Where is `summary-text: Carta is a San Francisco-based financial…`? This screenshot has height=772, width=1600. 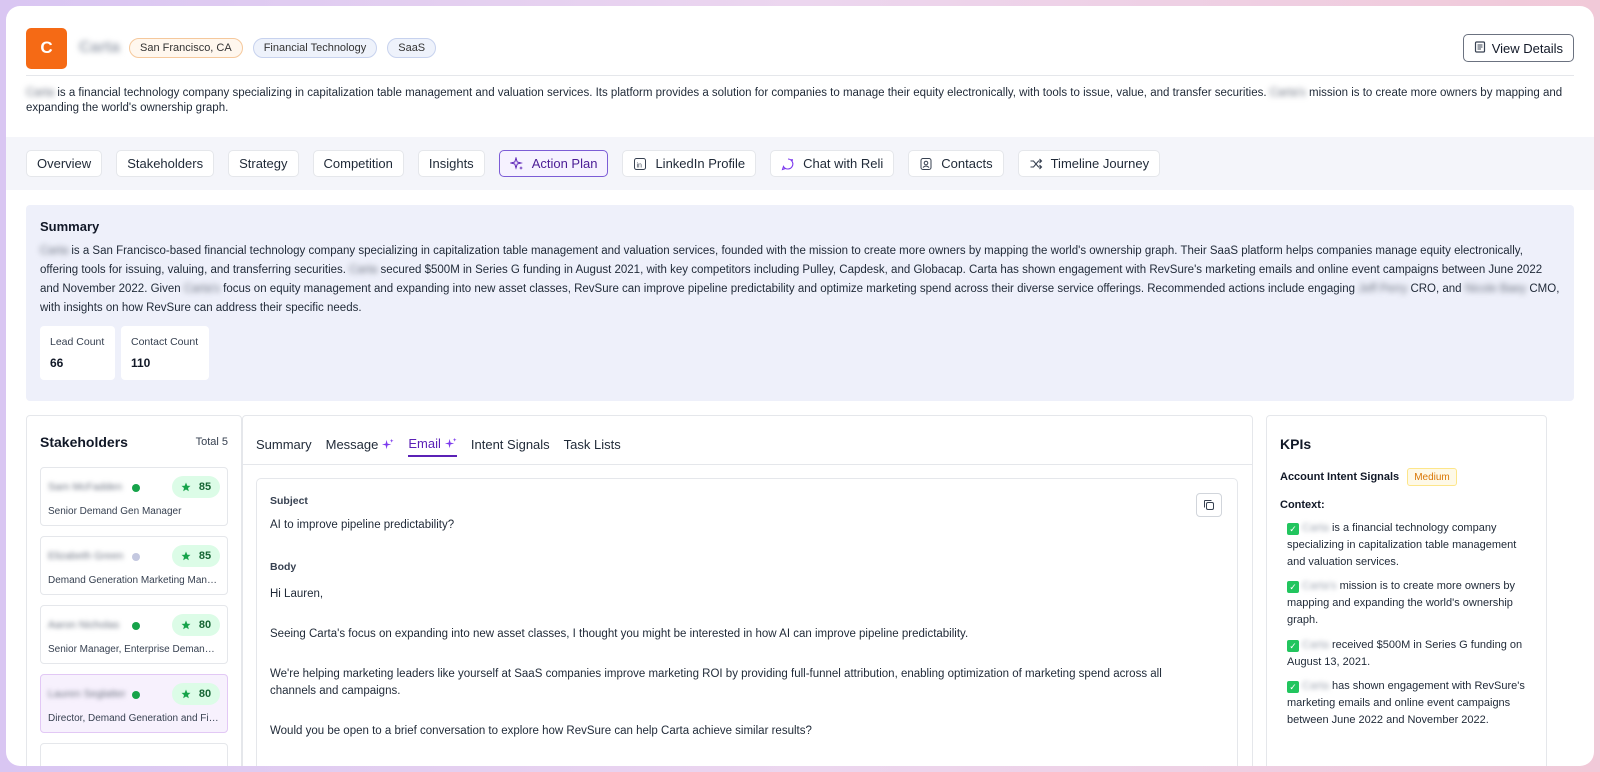
summary-text: Carta is a San Francisco-based financial… is located at coordinates (800, 280).